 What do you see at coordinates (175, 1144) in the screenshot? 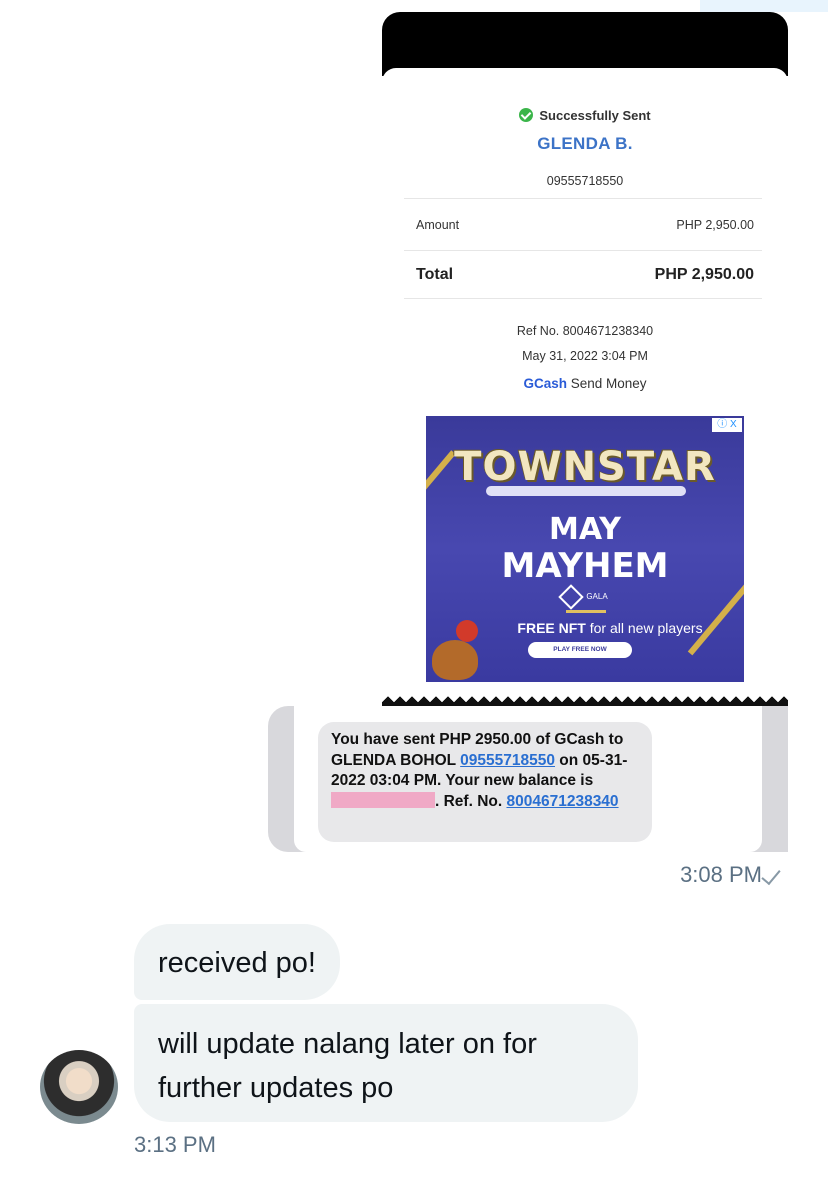
I see `received-timestamp: 3:13 PM` at bounding box center [175, 1144].